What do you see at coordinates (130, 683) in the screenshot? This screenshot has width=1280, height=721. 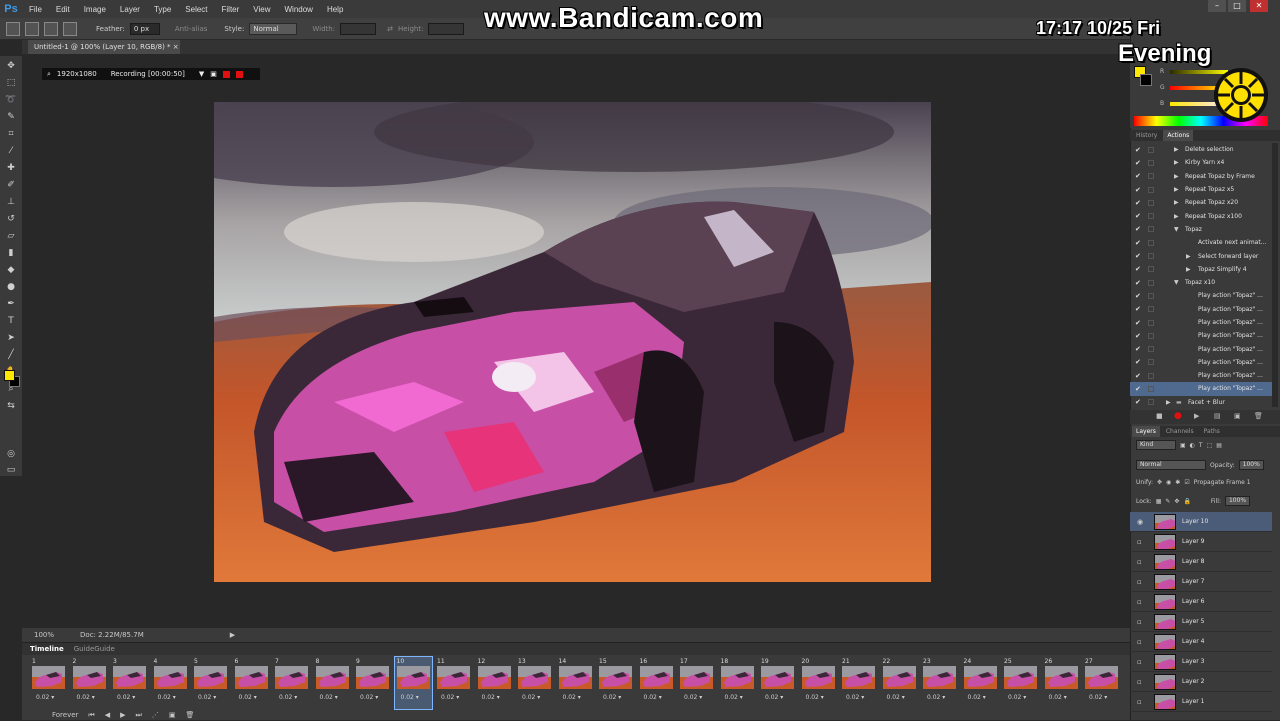 I see `timeline-frame: 3 0.02 ▾` at bounding box center [130, 683].